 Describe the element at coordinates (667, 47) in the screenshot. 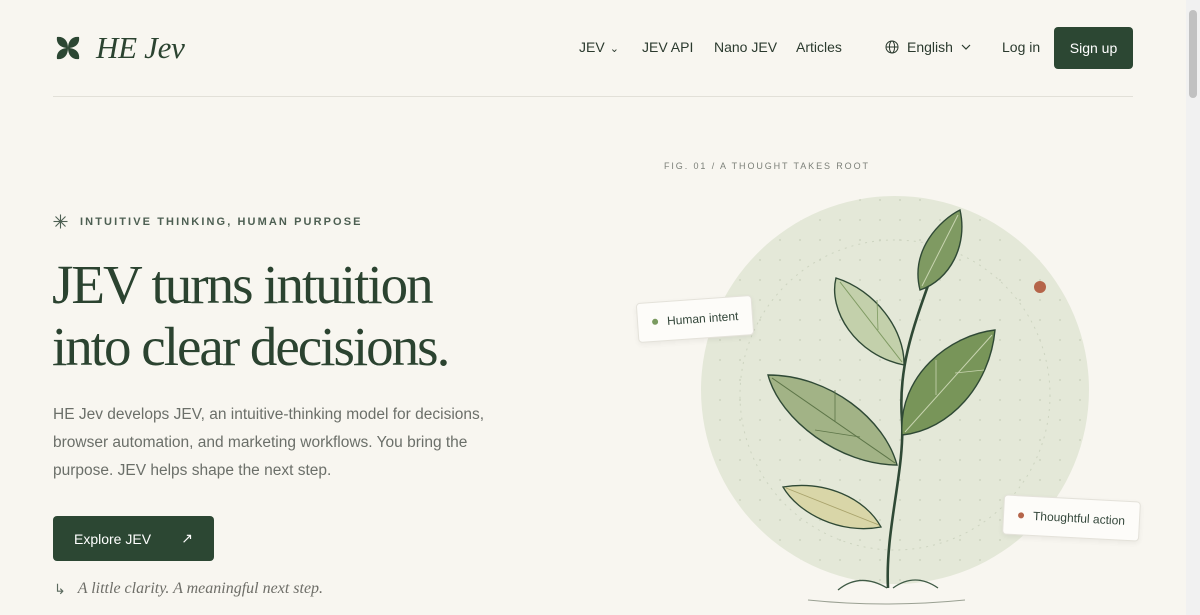

I see `nav-item-jev-api: JEV API` at that location.